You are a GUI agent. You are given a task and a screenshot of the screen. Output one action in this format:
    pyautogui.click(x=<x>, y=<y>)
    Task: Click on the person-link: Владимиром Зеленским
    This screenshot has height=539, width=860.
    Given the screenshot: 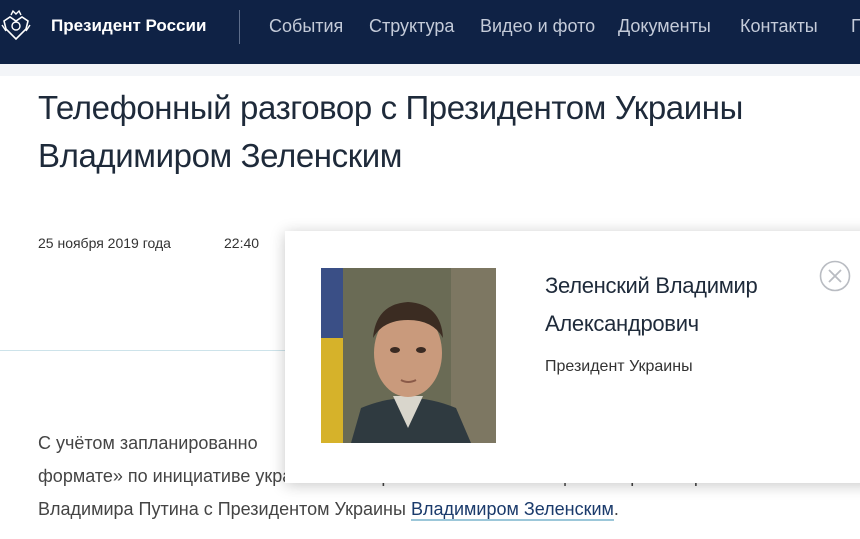 What is the action you would take?
    pyautogui.click(x=512, y=510)
    